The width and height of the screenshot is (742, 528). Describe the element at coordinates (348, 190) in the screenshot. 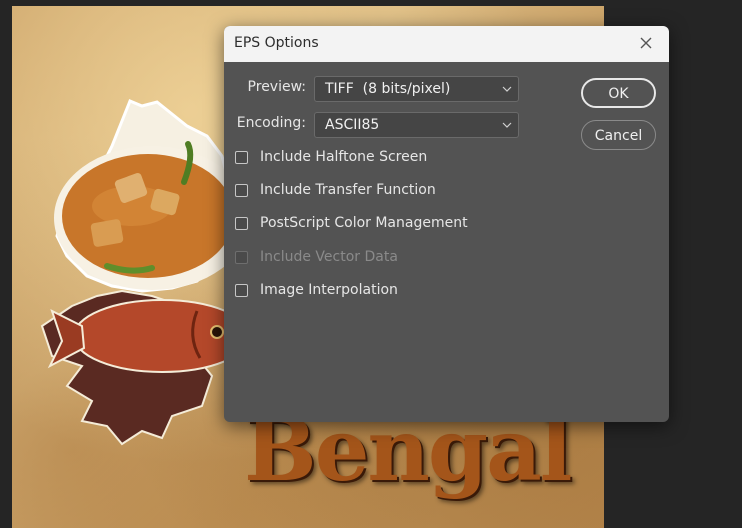

I see `transfer-function-label: Include Transfer Function` at that location.